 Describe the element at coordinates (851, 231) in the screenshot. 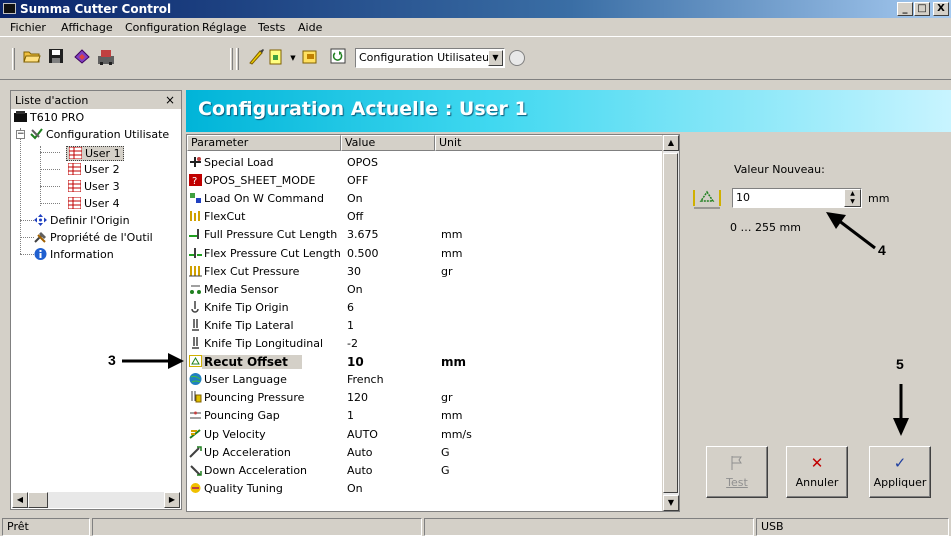

I see `arrow-4-icon` at that location.